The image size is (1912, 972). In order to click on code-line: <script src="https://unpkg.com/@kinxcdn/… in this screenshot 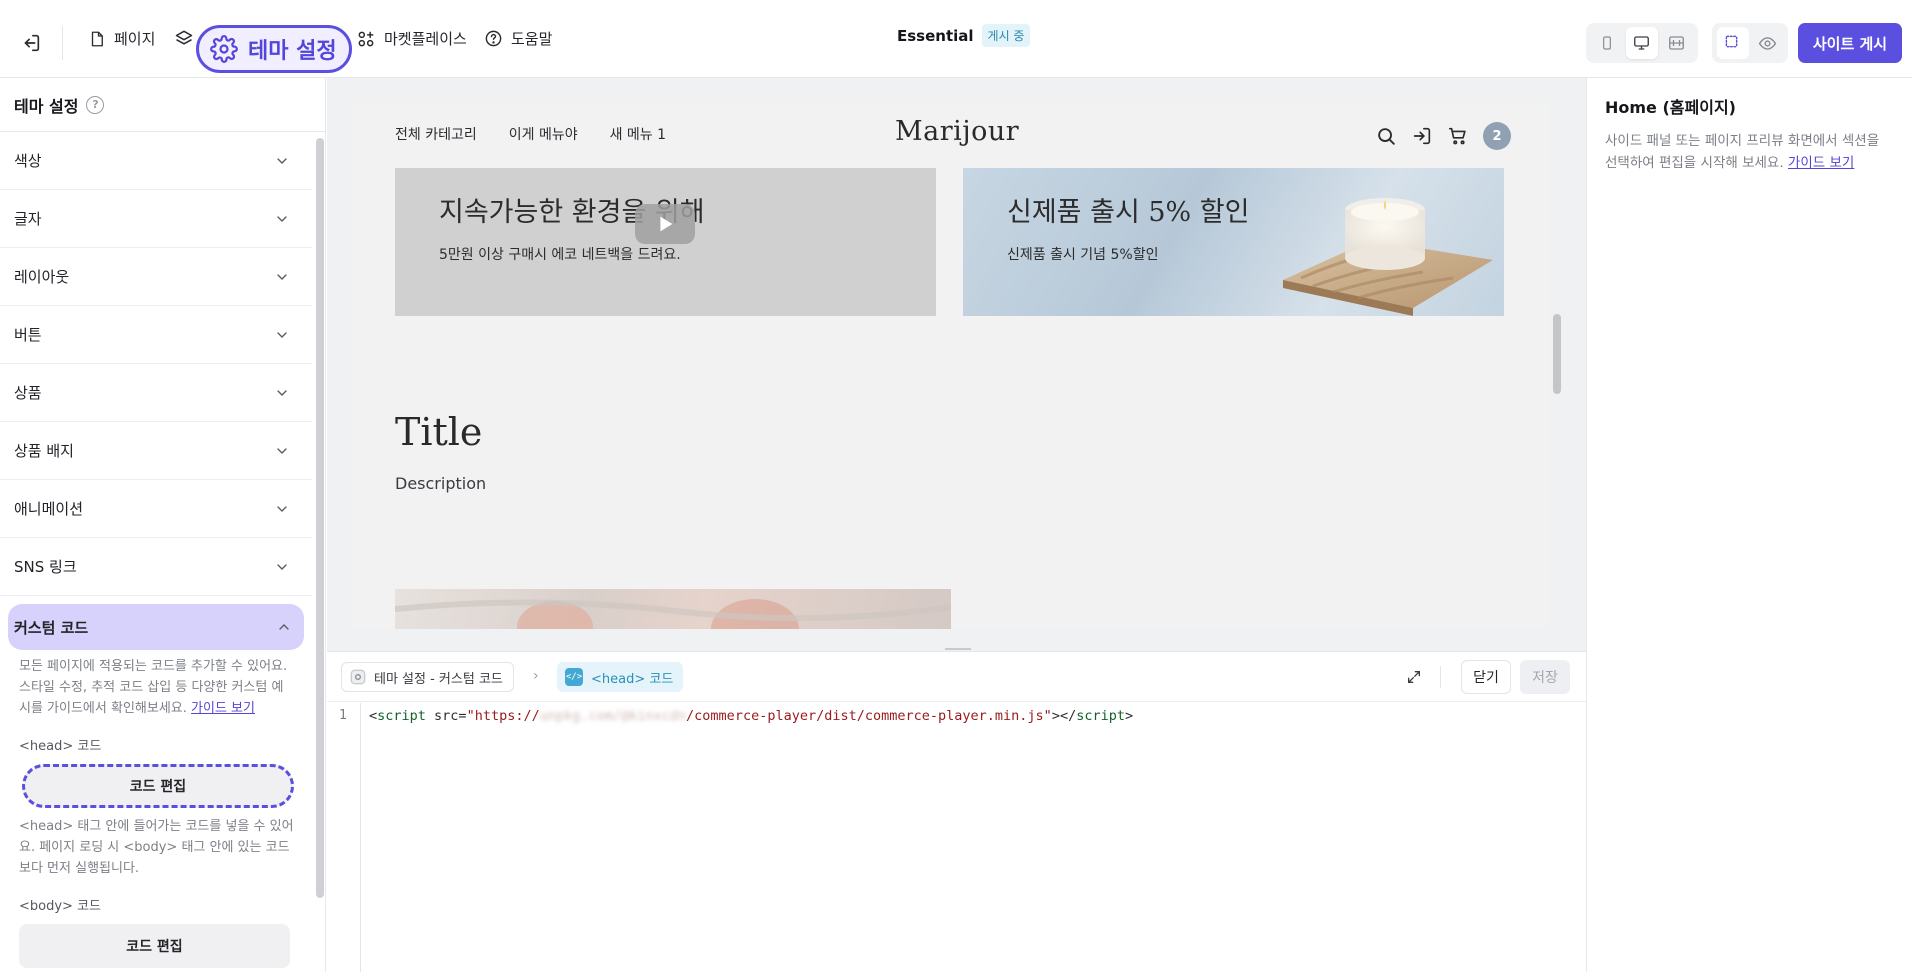, I will do `click(751, 716)`.